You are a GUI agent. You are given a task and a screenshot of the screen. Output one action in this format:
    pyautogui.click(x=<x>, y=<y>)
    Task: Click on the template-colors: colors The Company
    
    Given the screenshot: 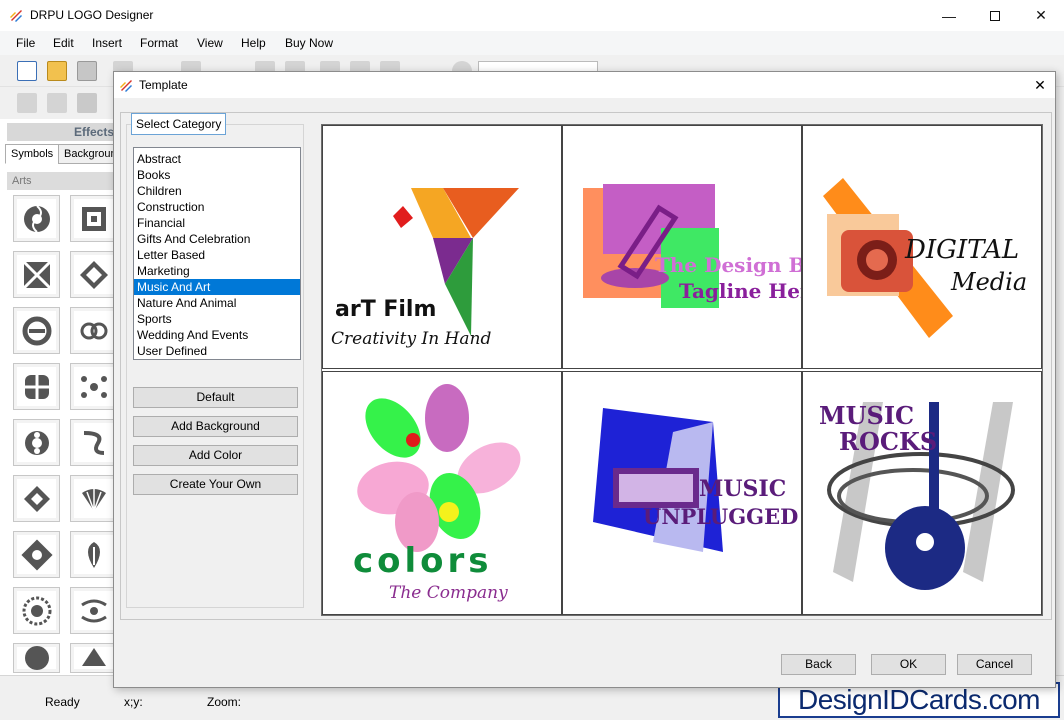 What is the action you would take?
    pyautogui.click(x=442, y=493)
    